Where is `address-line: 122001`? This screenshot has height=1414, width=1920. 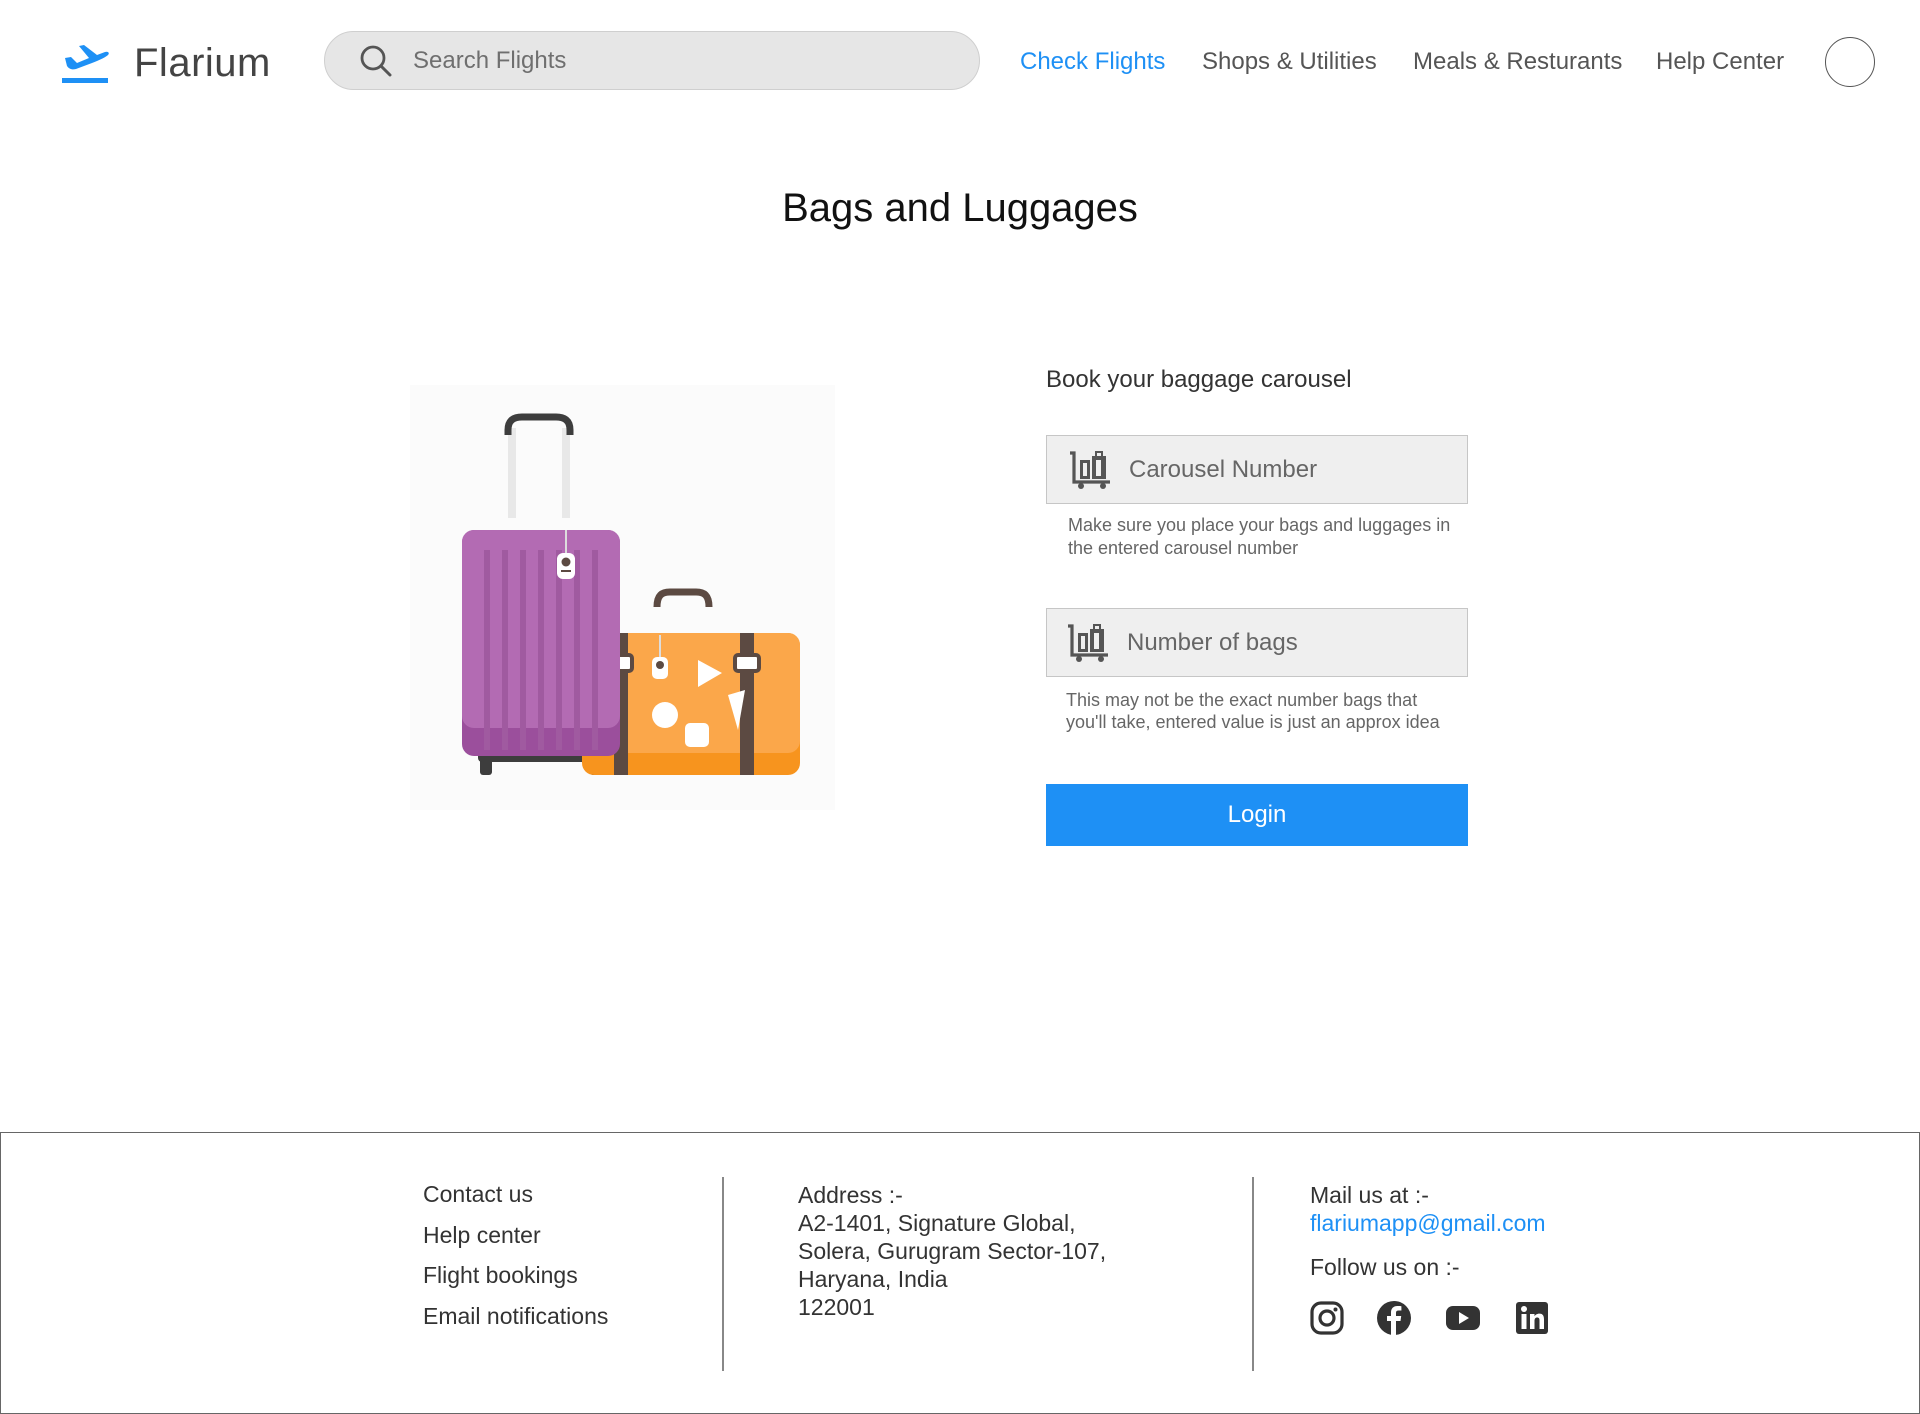
address-line: 122001 is located at coordinates (836, 1307).